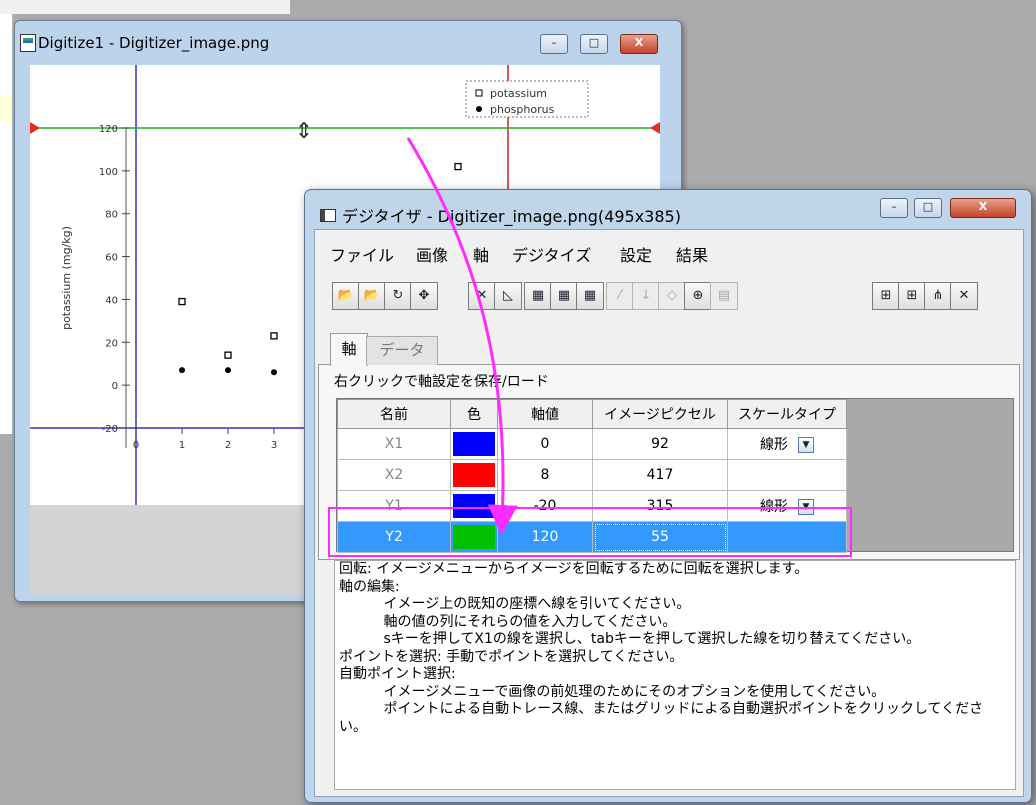 The width and height of the screenshot is (1036, 805). Describe the element at coordinates (545, 414) in the screenshot. I see `header-value: 軸値` at that location.